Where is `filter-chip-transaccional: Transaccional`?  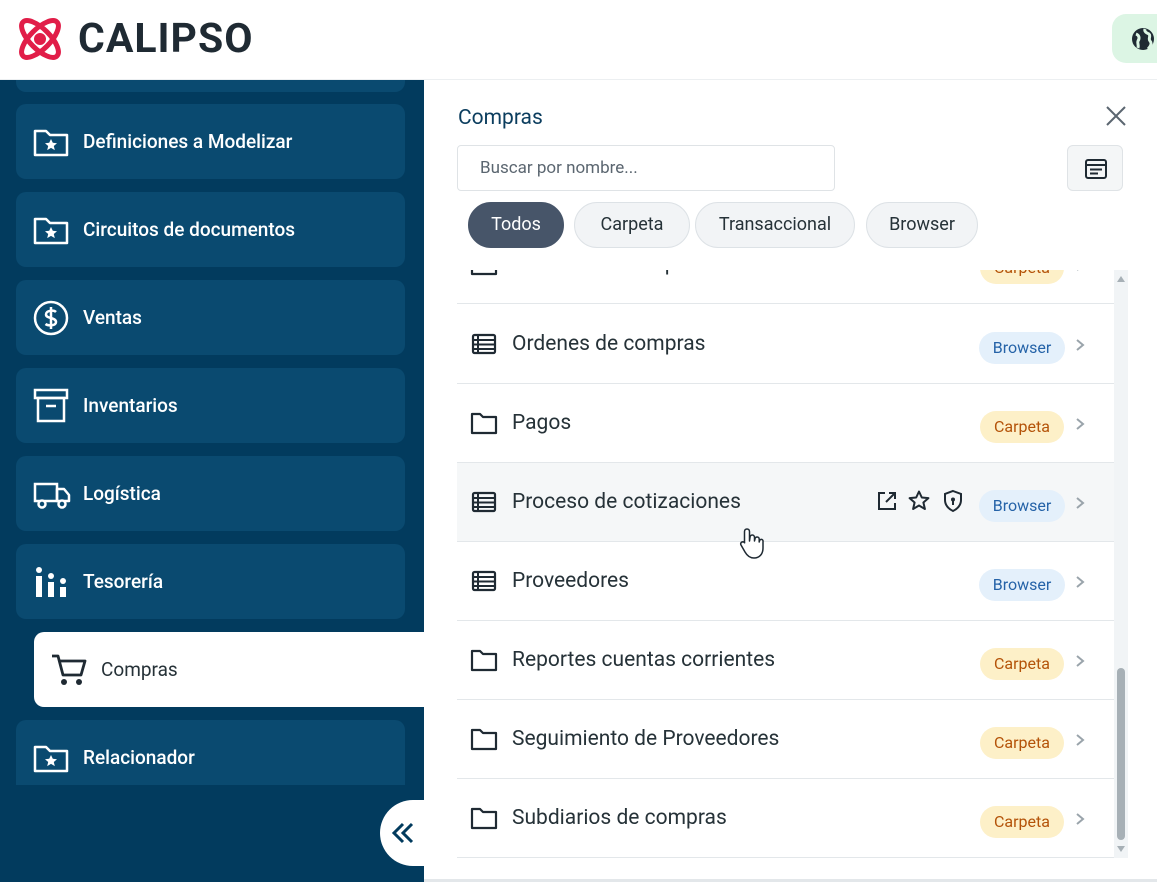
filter-chip-transaccional: Transaccional is located at coordinates (775, 225).